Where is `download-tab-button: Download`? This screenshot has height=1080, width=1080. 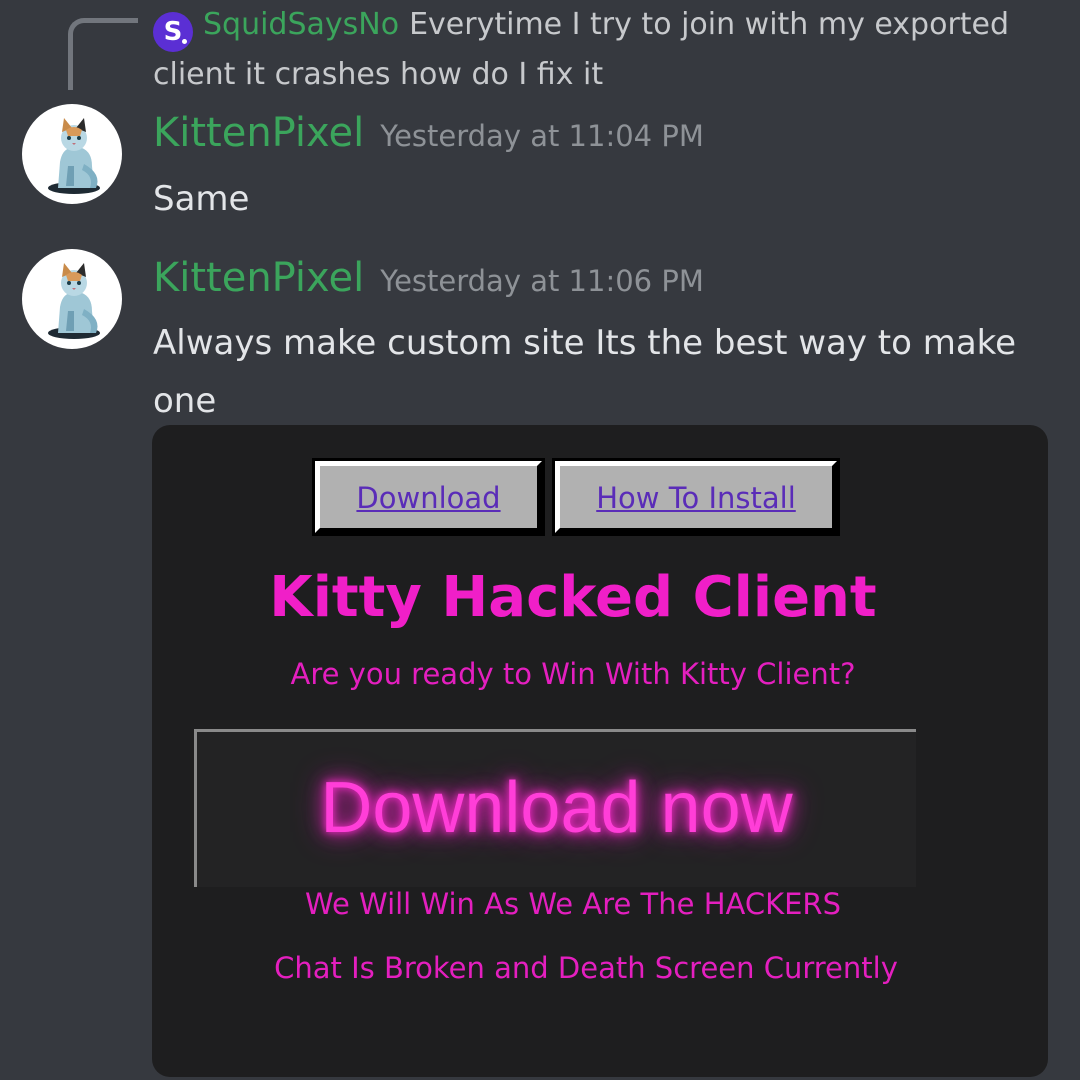
download-tab-button: Download is located at coordinates (428, 497).